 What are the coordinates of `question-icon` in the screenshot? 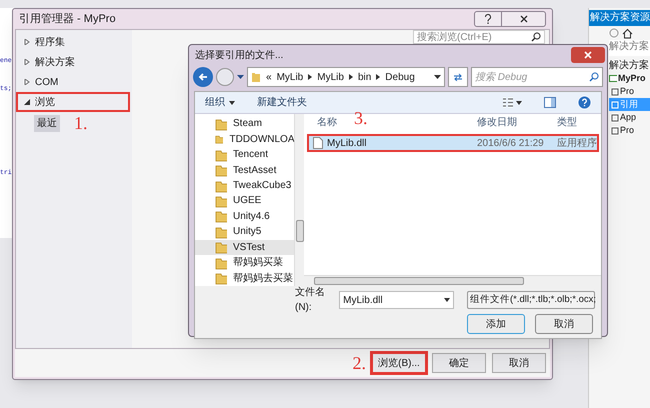 It's located at (488, 19).